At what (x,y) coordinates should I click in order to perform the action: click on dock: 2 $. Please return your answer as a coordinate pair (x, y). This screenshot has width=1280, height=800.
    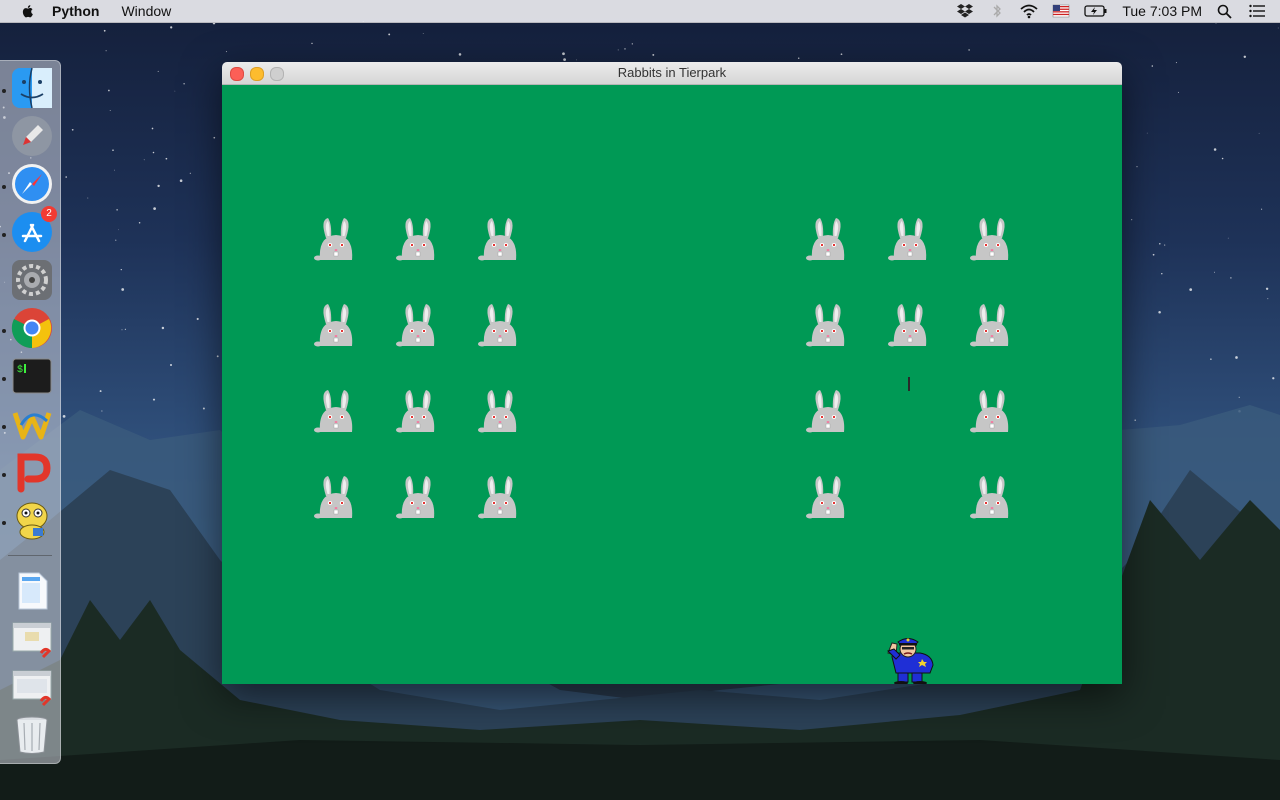
    Looking at the image, I should click on (30, 412).